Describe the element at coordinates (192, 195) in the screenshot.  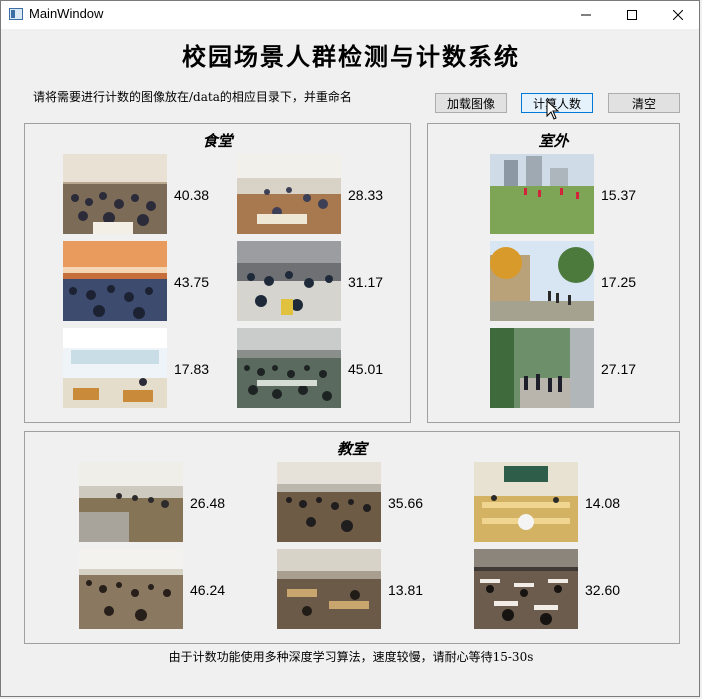
I see `canteen-count-1: 40.38` at that location.